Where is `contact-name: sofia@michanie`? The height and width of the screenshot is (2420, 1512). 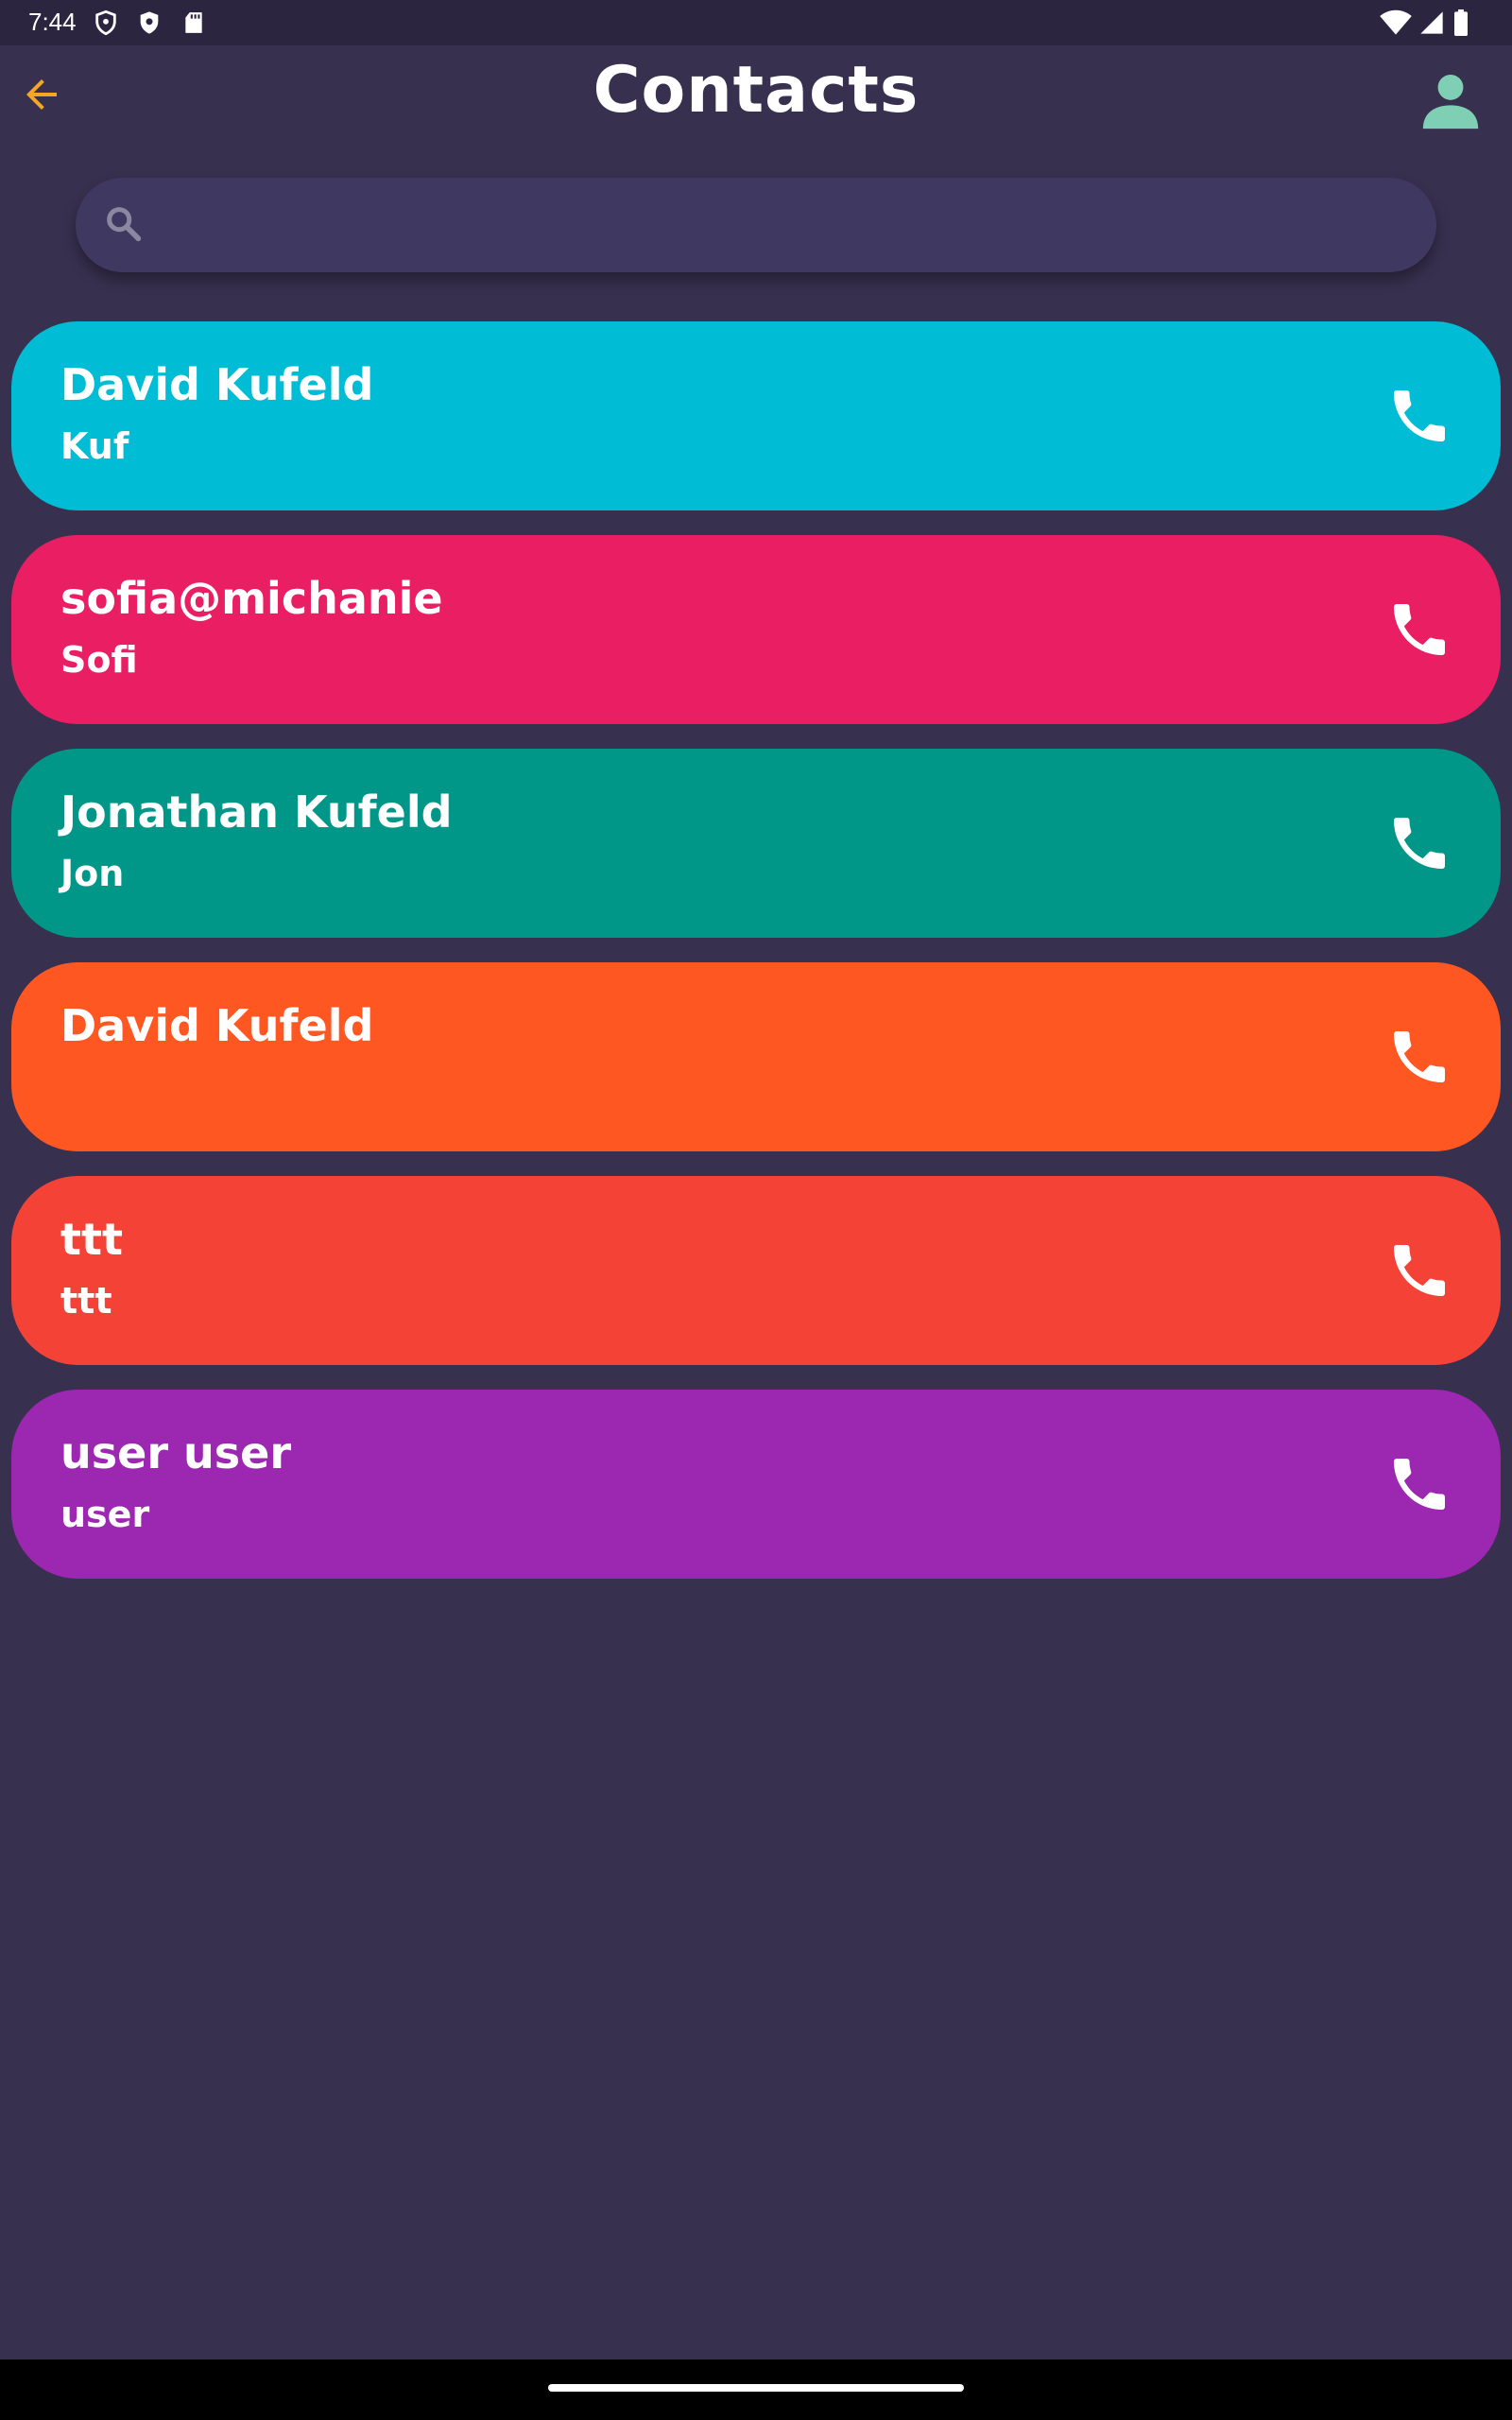
contact-name: sofia@michanie is located at coordinates (251, 598).